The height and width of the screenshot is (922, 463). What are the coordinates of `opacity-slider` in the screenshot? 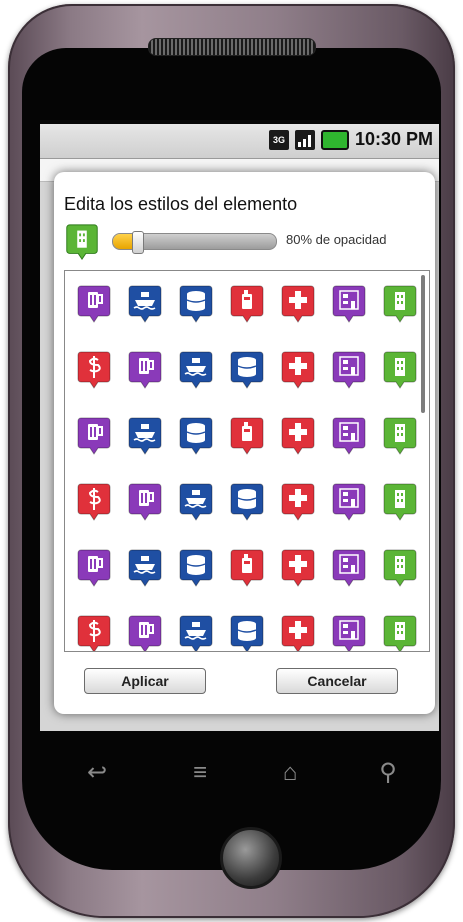 It's located at (194, 242).